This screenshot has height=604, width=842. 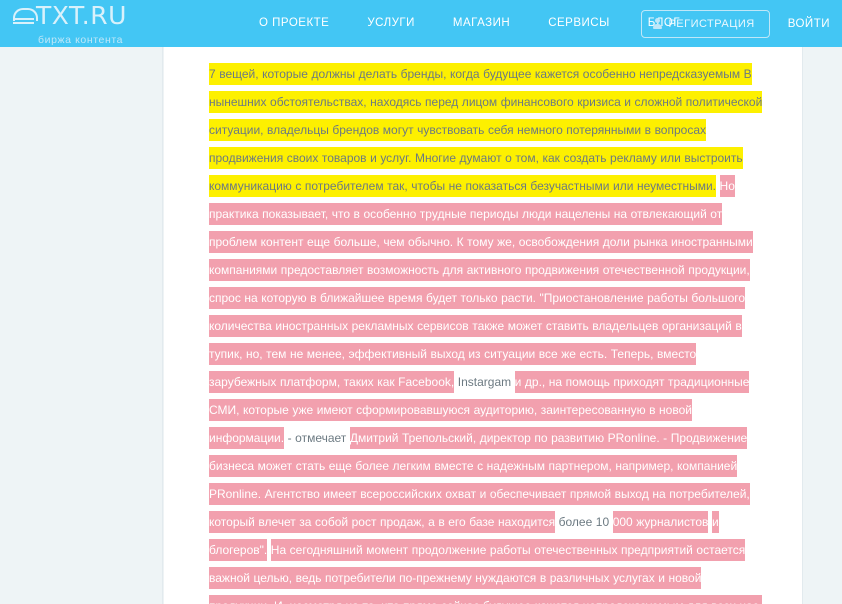 What do you see at coordinates (584, 522) in the screenshot?
I see `plain-segment: более 10` at bounding box center [584, 522].